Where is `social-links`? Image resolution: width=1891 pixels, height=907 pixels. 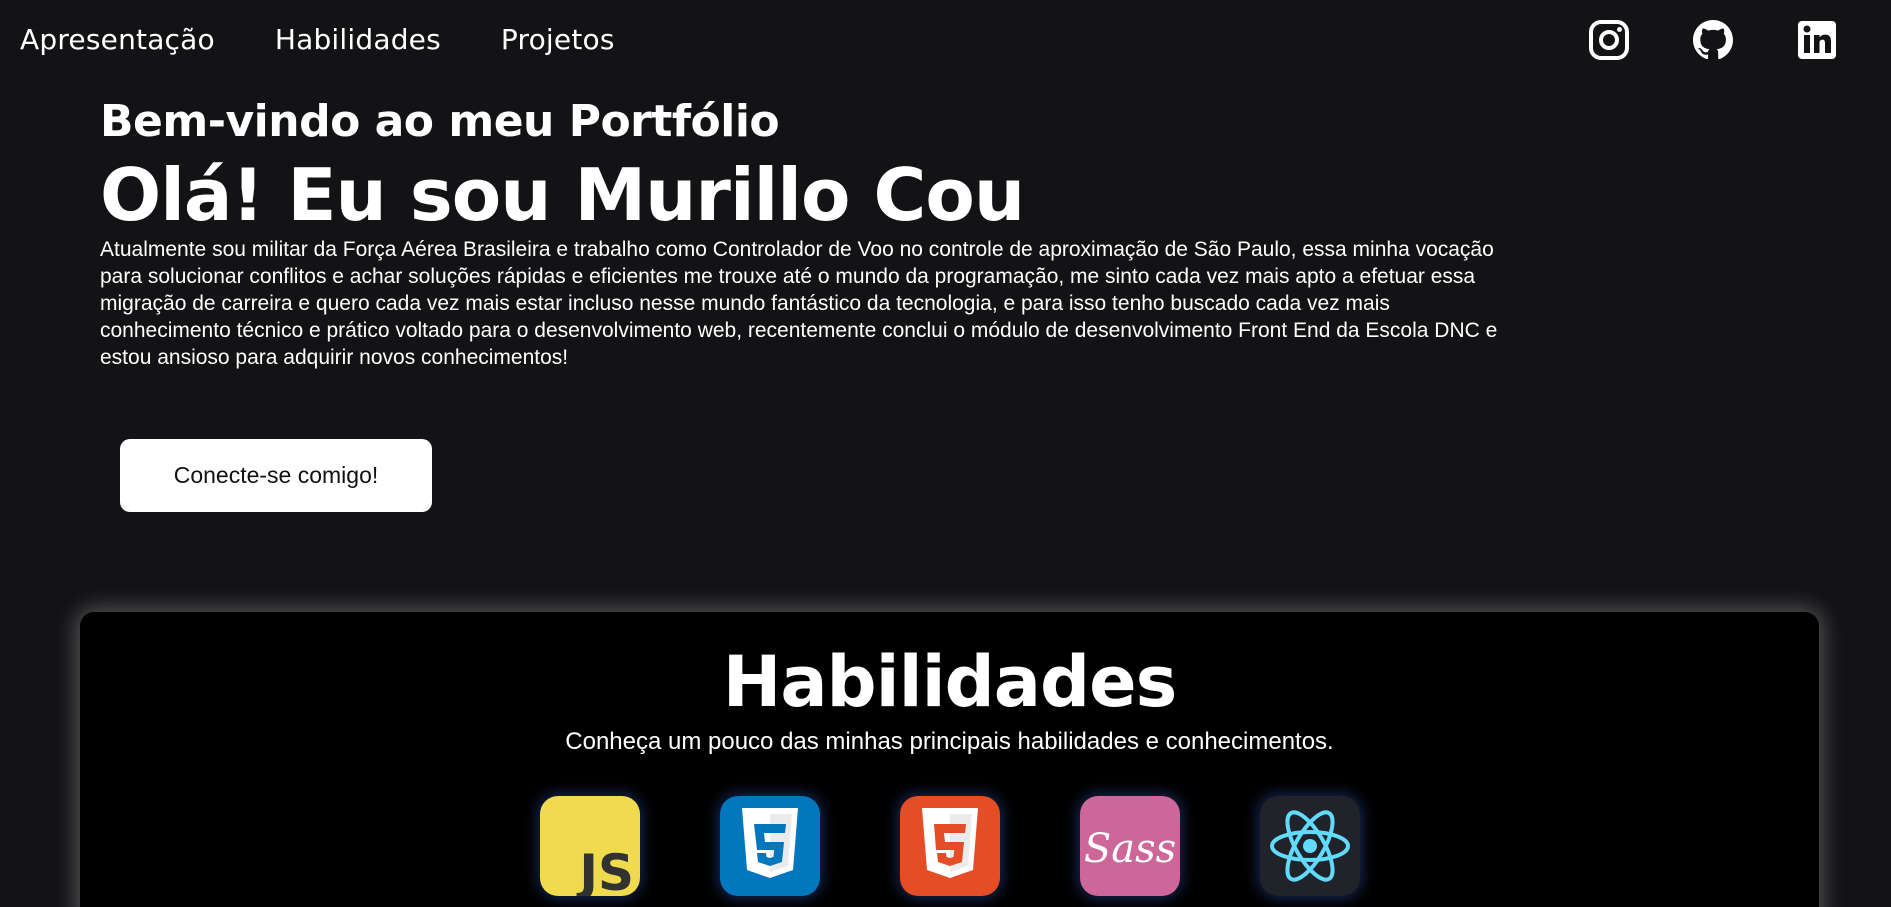
social-links is located at coordinates (1713, 40).